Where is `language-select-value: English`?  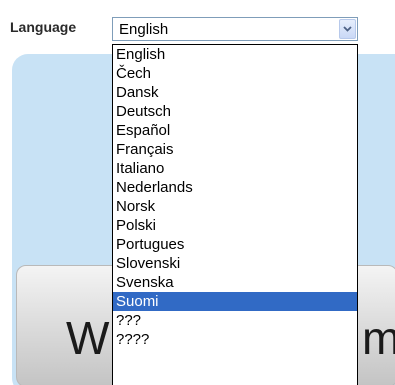
language-select-value: English is located at coordinates (144, 29).